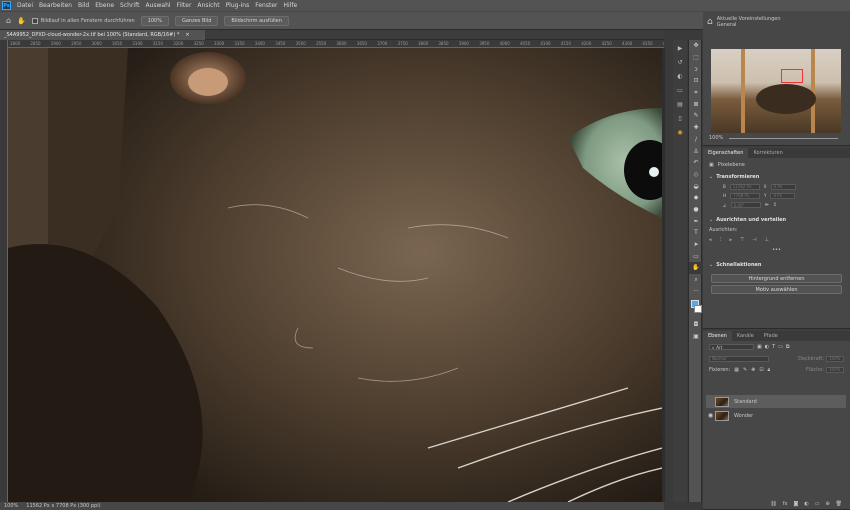 The image size is (850, 510). Describe the element at coordinates (696, 291) in the screenshot. I see `more-tools-icon: ···` at that location.